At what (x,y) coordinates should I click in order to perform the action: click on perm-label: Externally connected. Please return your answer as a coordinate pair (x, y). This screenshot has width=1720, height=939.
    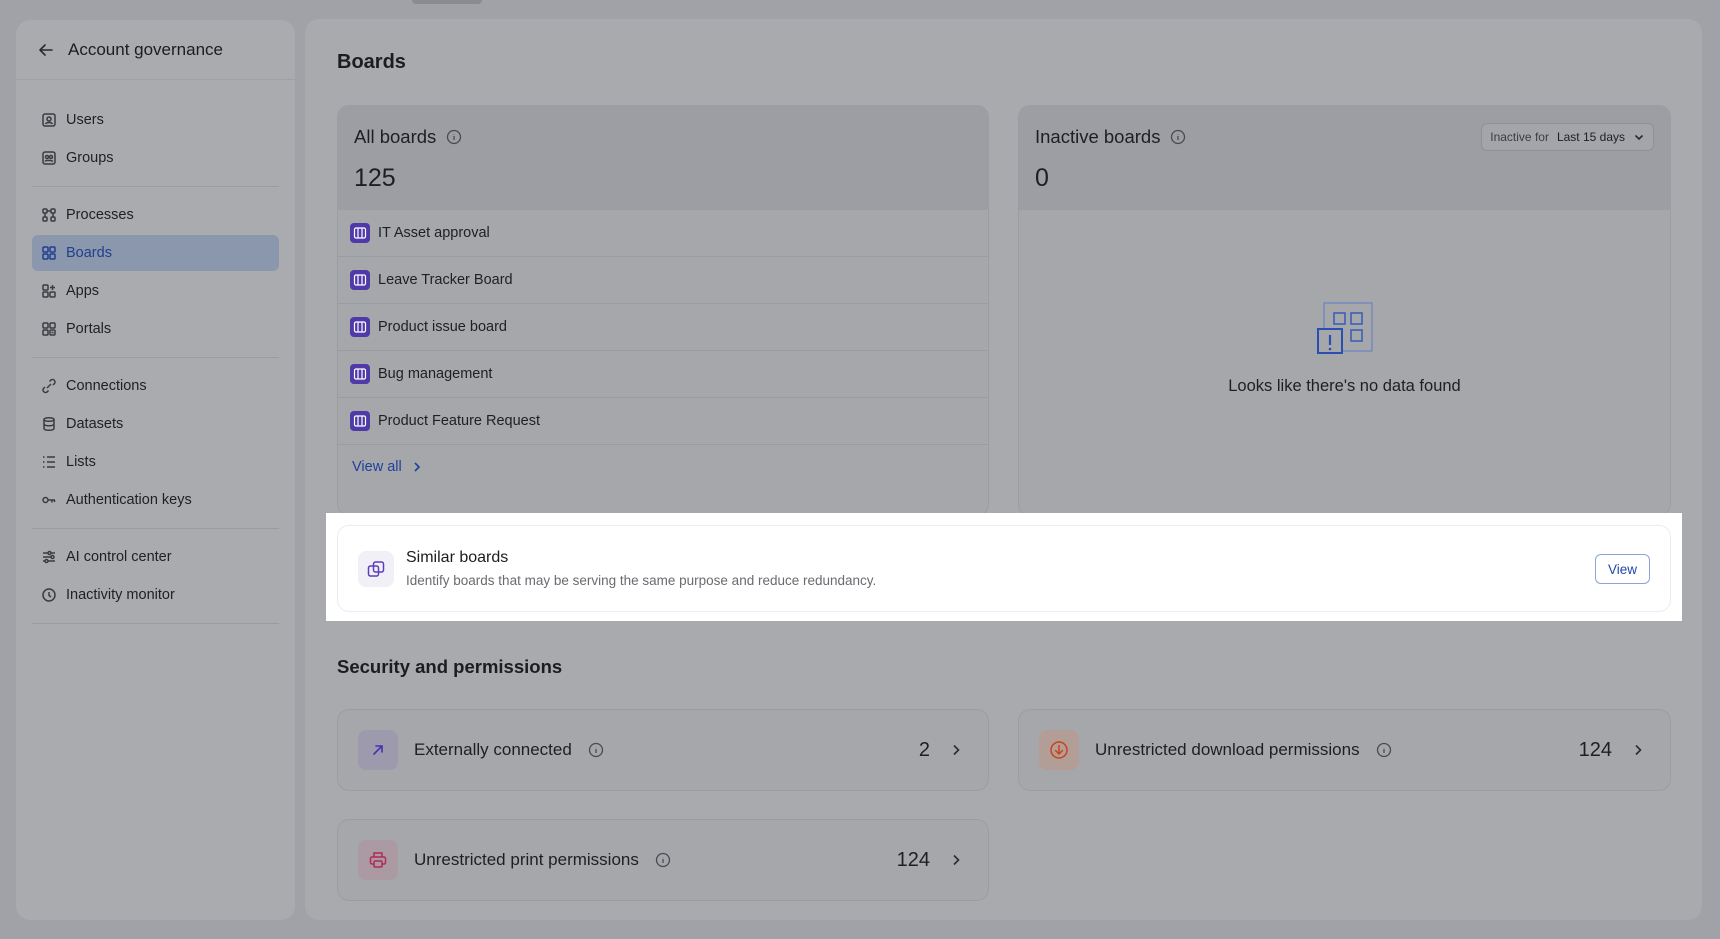
    Looking at the image, I should click on (493, 749).